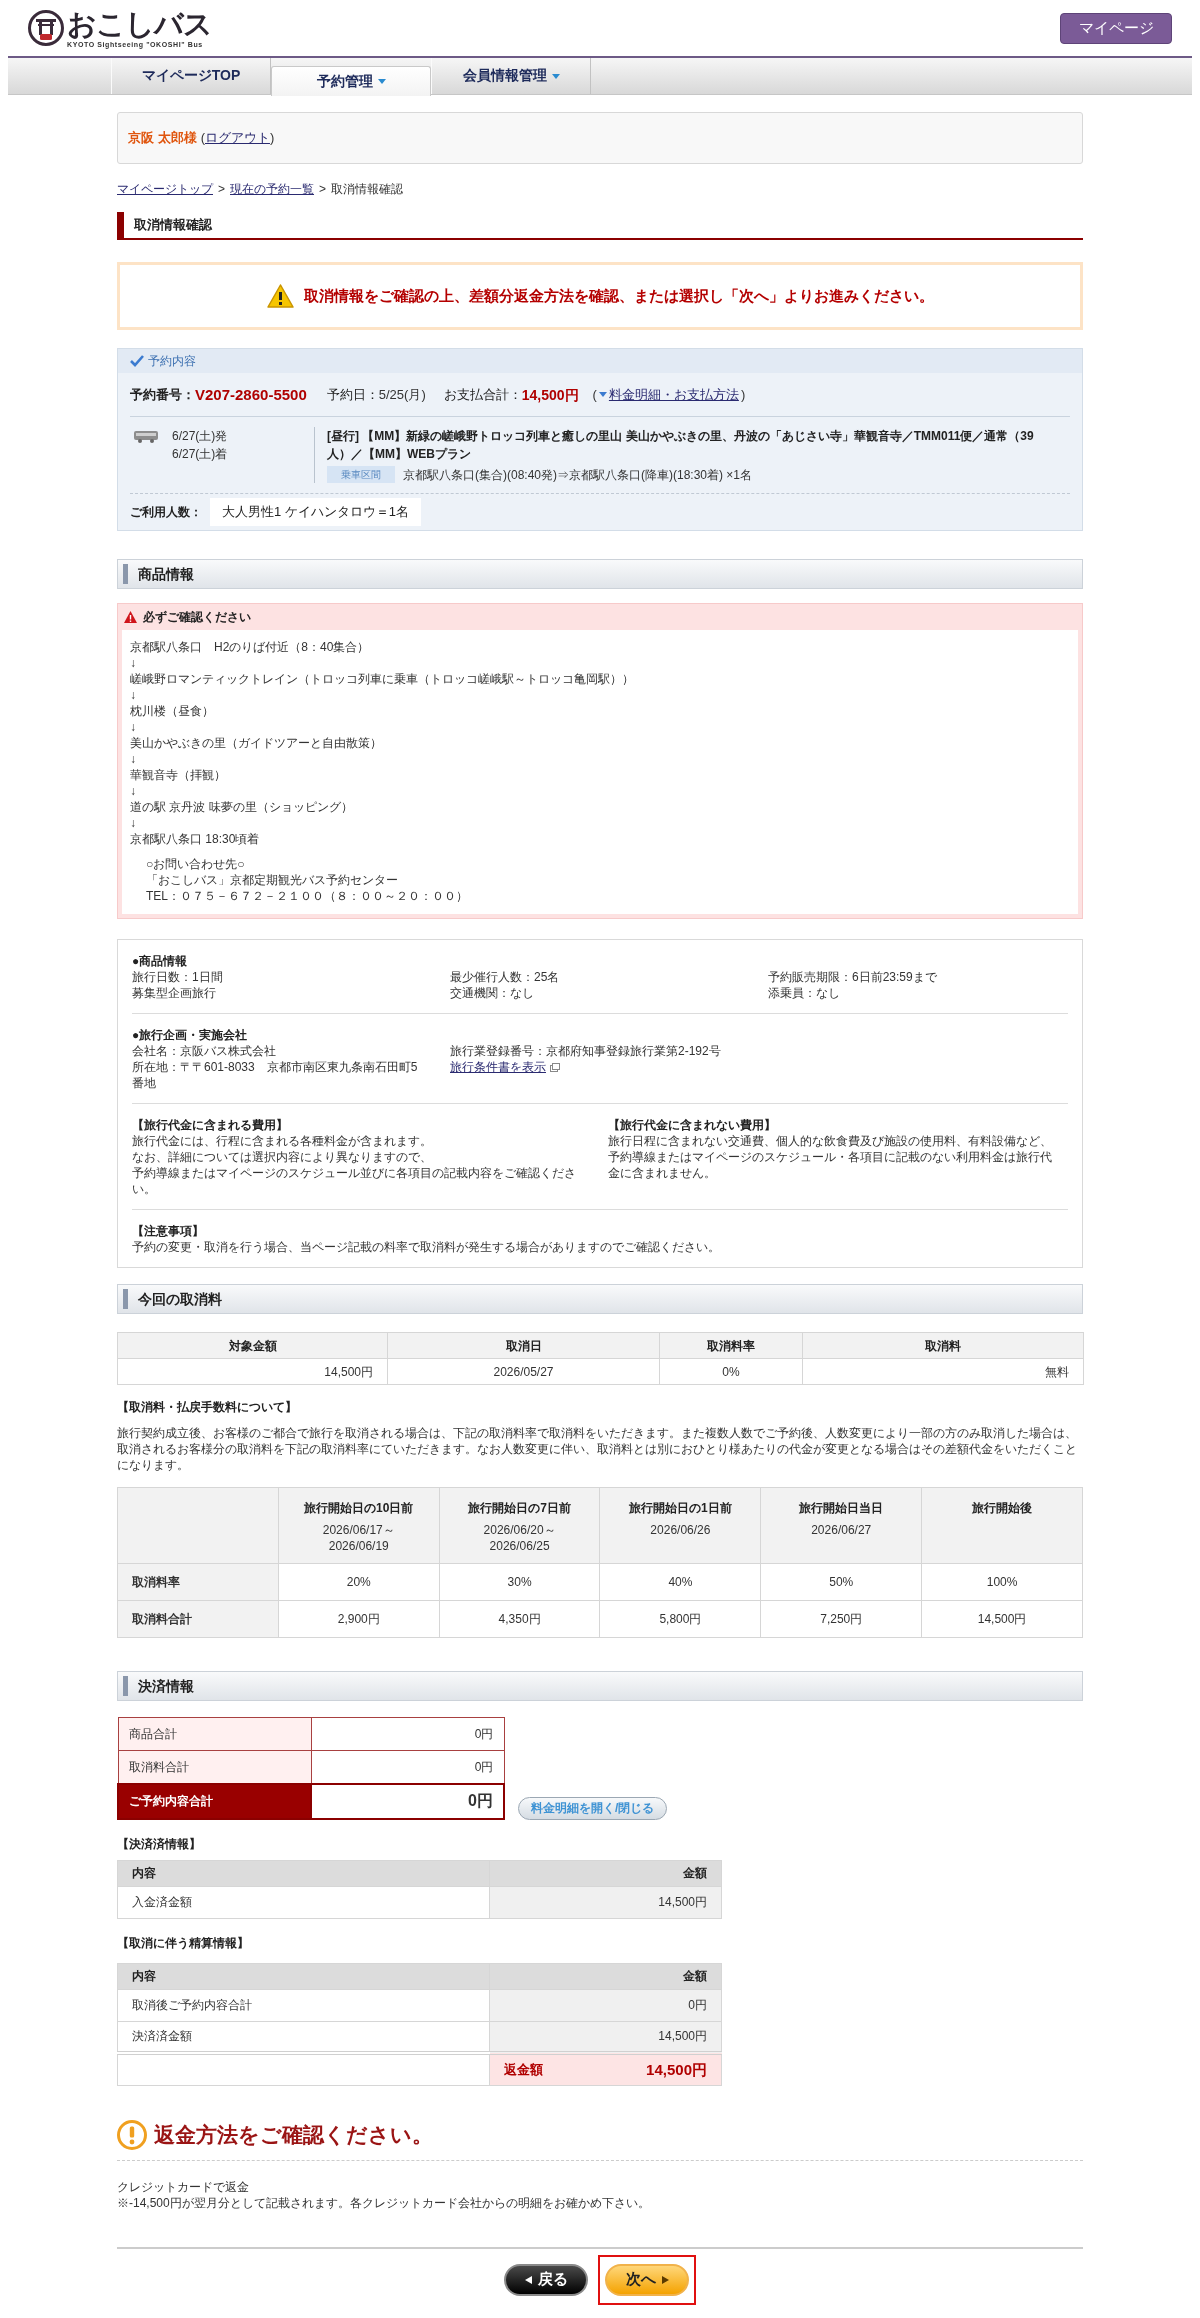 The image size is (1200, 2318). What do you see at coordinates (382, 679) in the screenshot?
I see `itinerary-line: 嵯峨野ロマンティックトレイン（トロッコ列車に乗車（トロッコ嵯峨駅～トロッコ亀岡駅））` at bounding box center [382, 679].